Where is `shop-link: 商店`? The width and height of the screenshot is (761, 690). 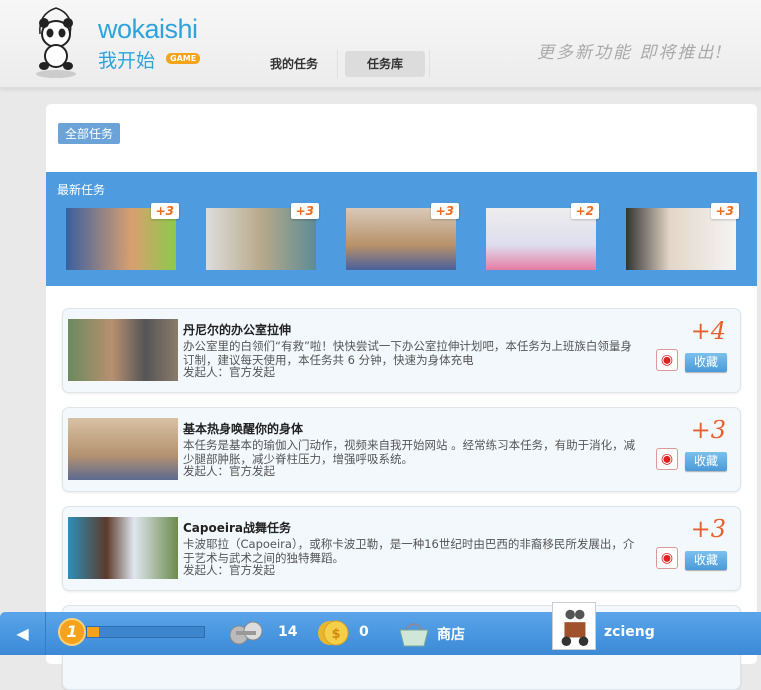 shop-link: 商店 is located at coordinates (451, 634).